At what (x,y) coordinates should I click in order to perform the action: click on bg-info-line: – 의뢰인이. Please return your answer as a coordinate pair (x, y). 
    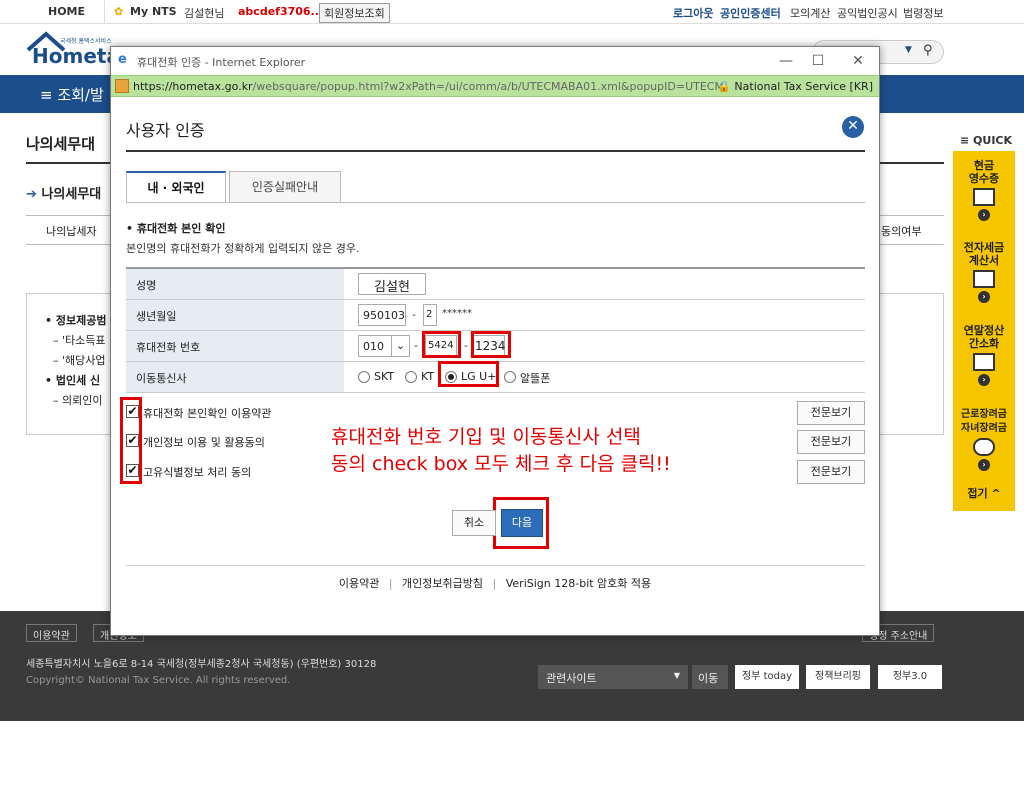
    Looking at the image, I should click on (78, 400).